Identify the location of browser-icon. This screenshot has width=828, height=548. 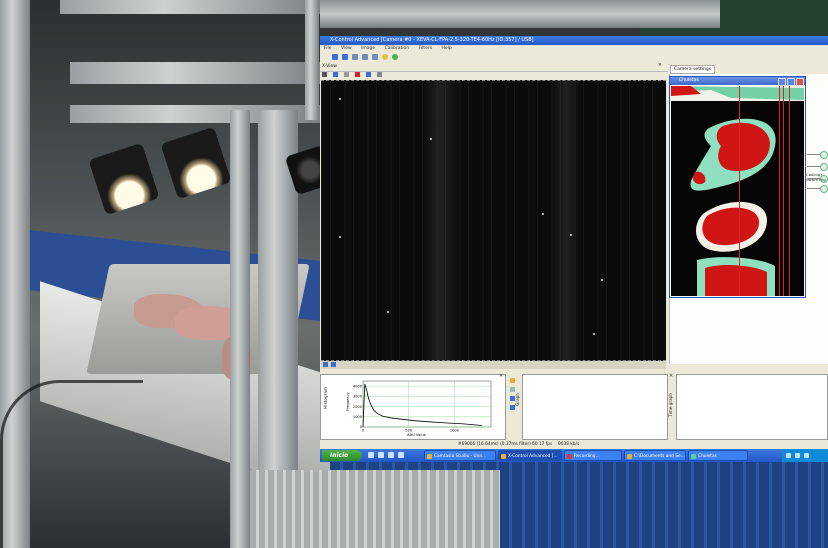
(381, 455).